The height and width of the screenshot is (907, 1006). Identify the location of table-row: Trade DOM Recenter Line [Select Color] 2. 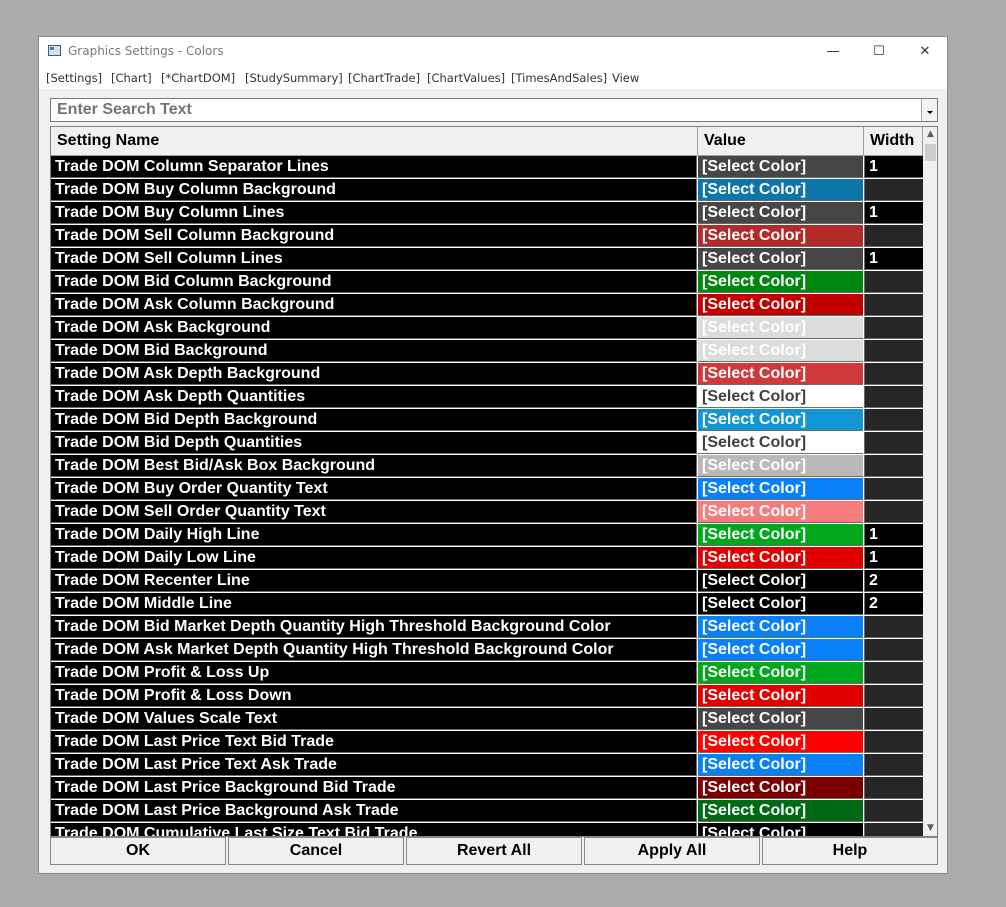
(487, 581).